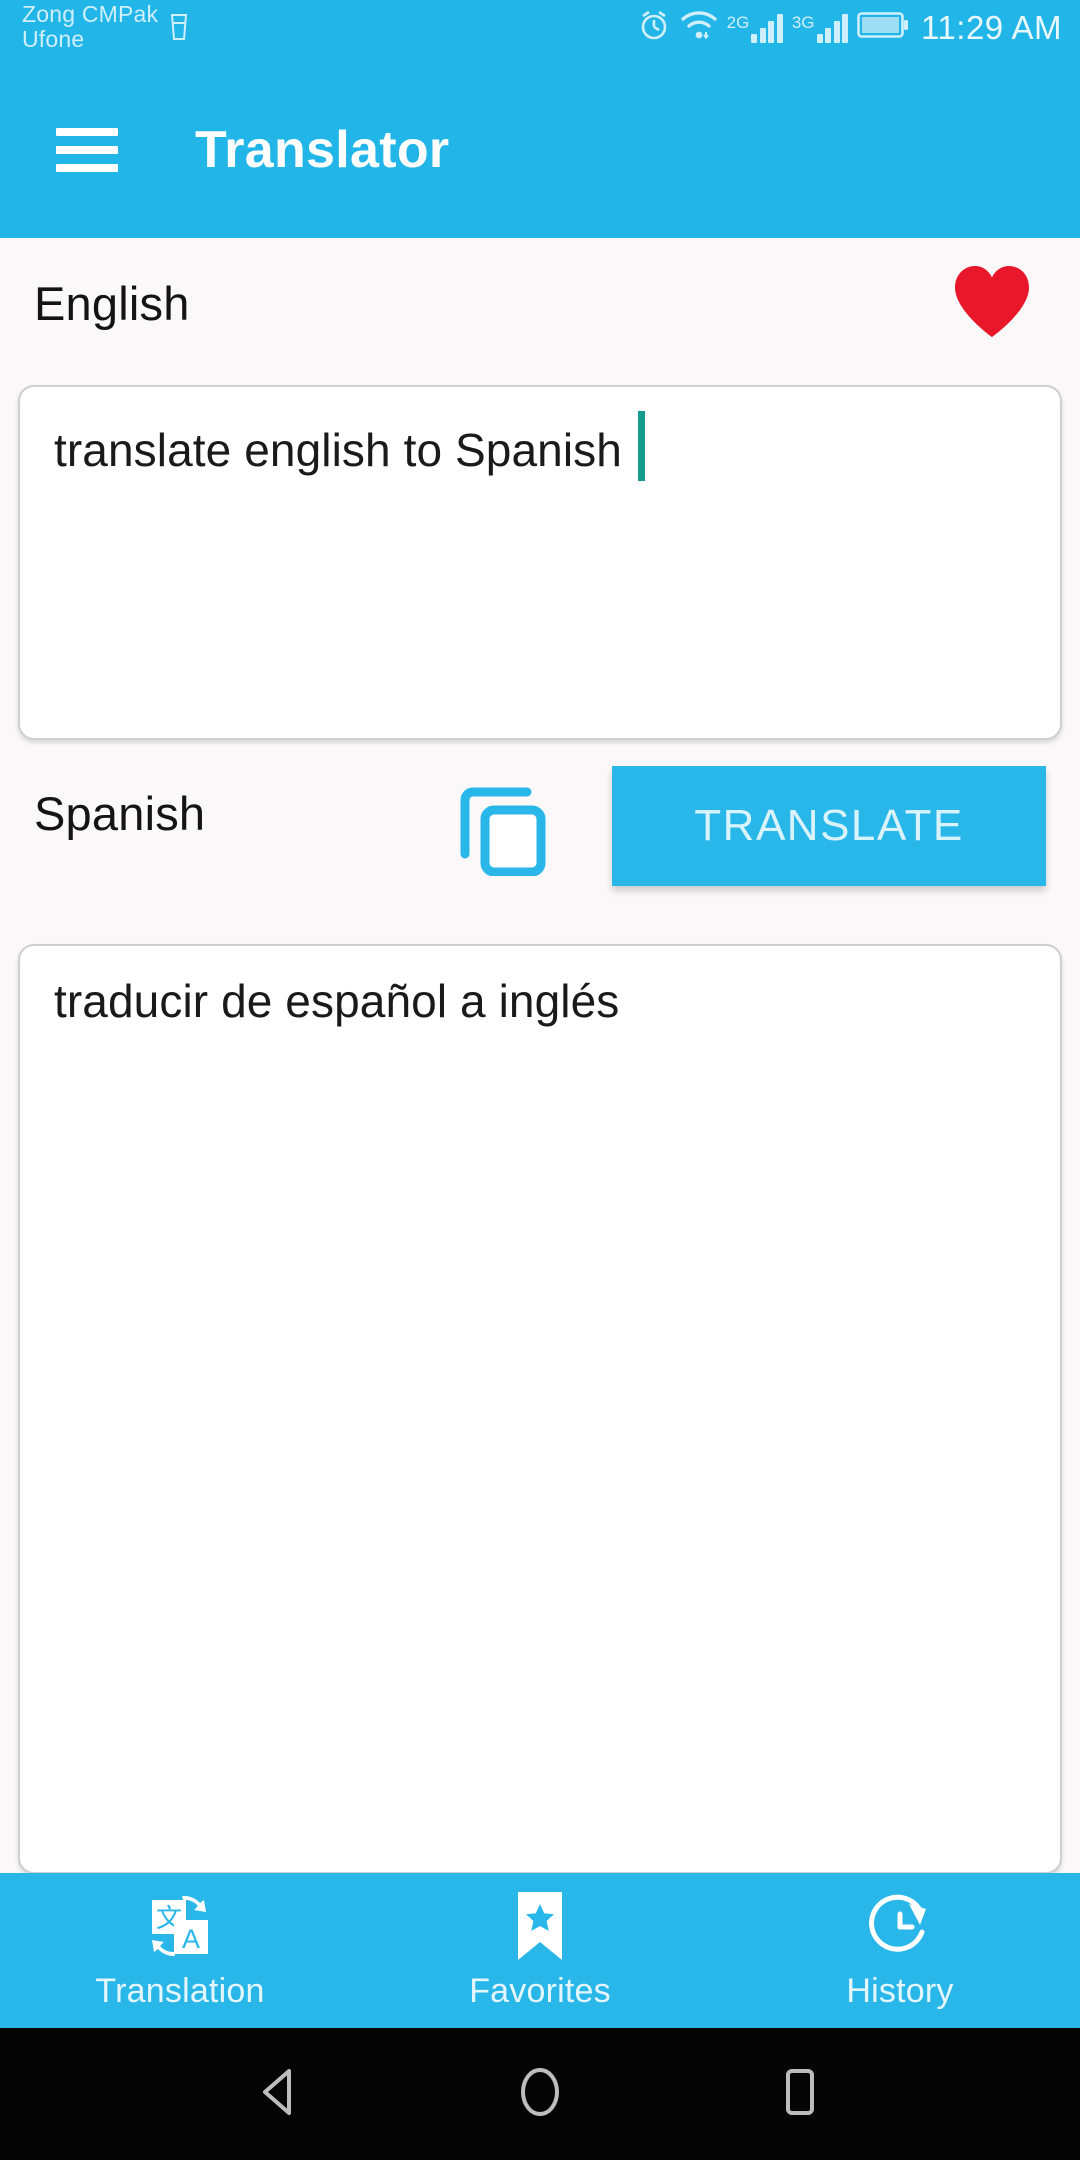 The height and width of the screenshot is (2160, 1080). I want to click on hamburger-menu-icon, so click(87, 150).